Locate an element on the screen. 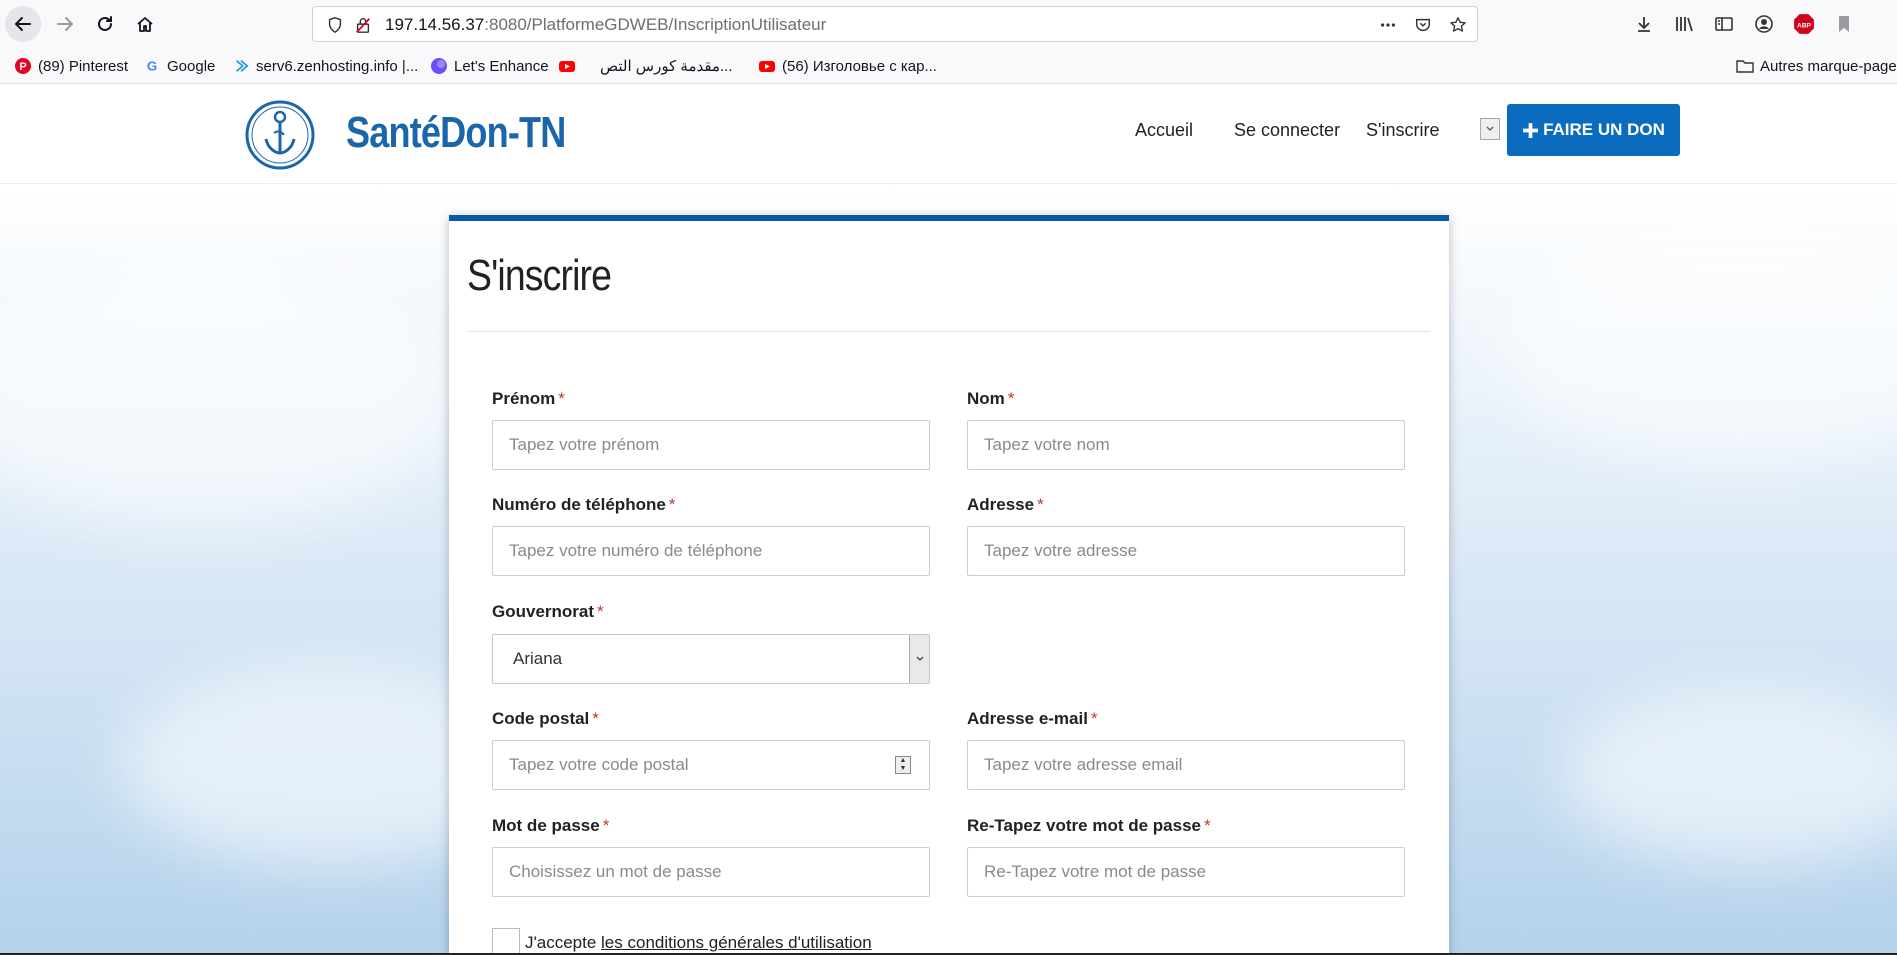 This screenshot has height=955, width=1897. prenom-input is located at coordinates (711, 445).